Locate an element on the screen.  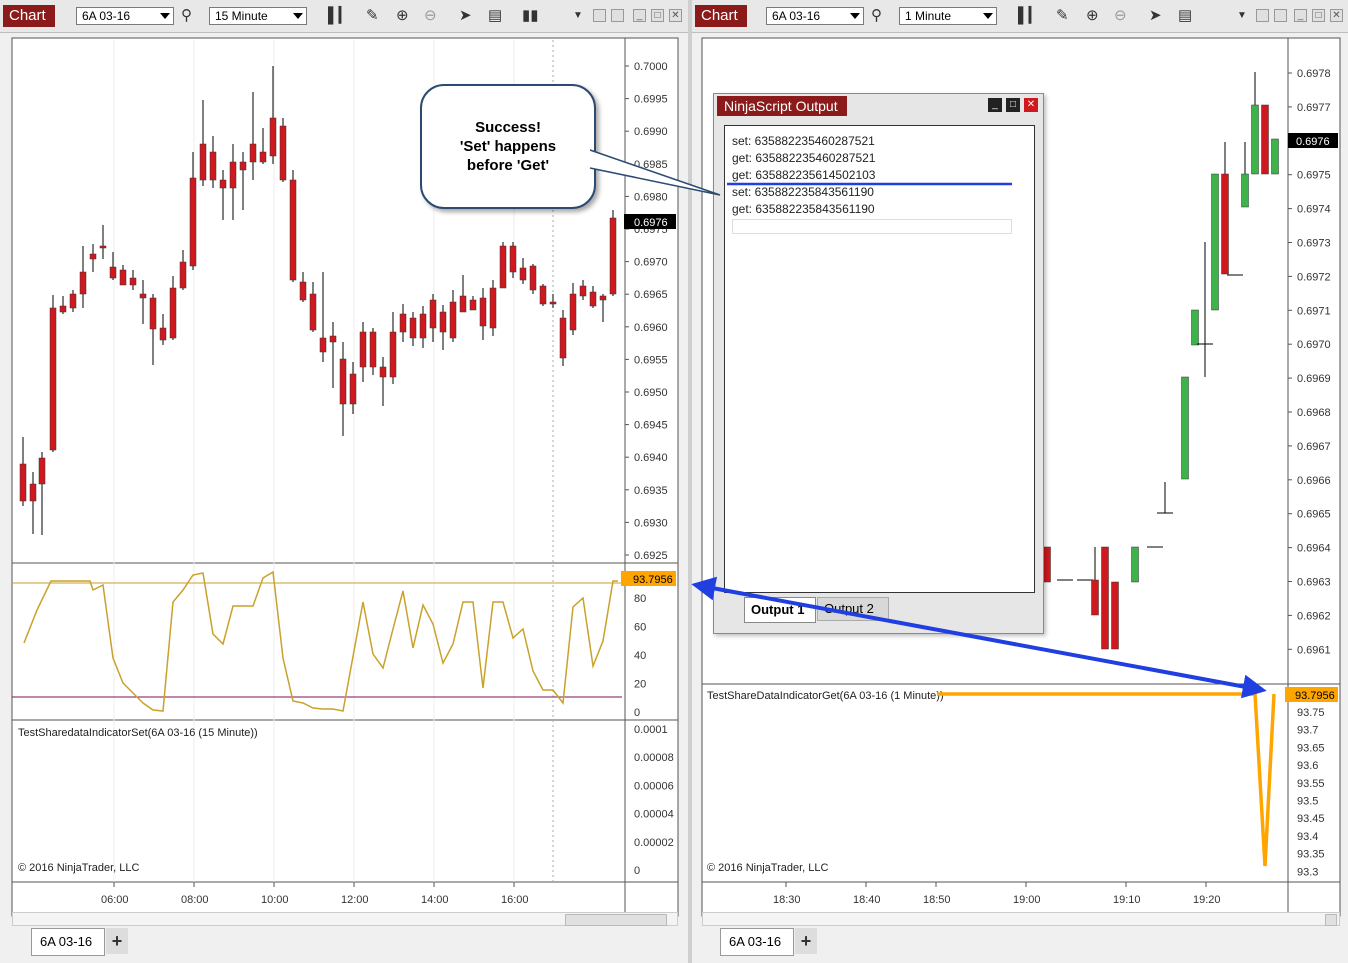
callout-line: 'Set' happens is located at coordinates (508, 146).